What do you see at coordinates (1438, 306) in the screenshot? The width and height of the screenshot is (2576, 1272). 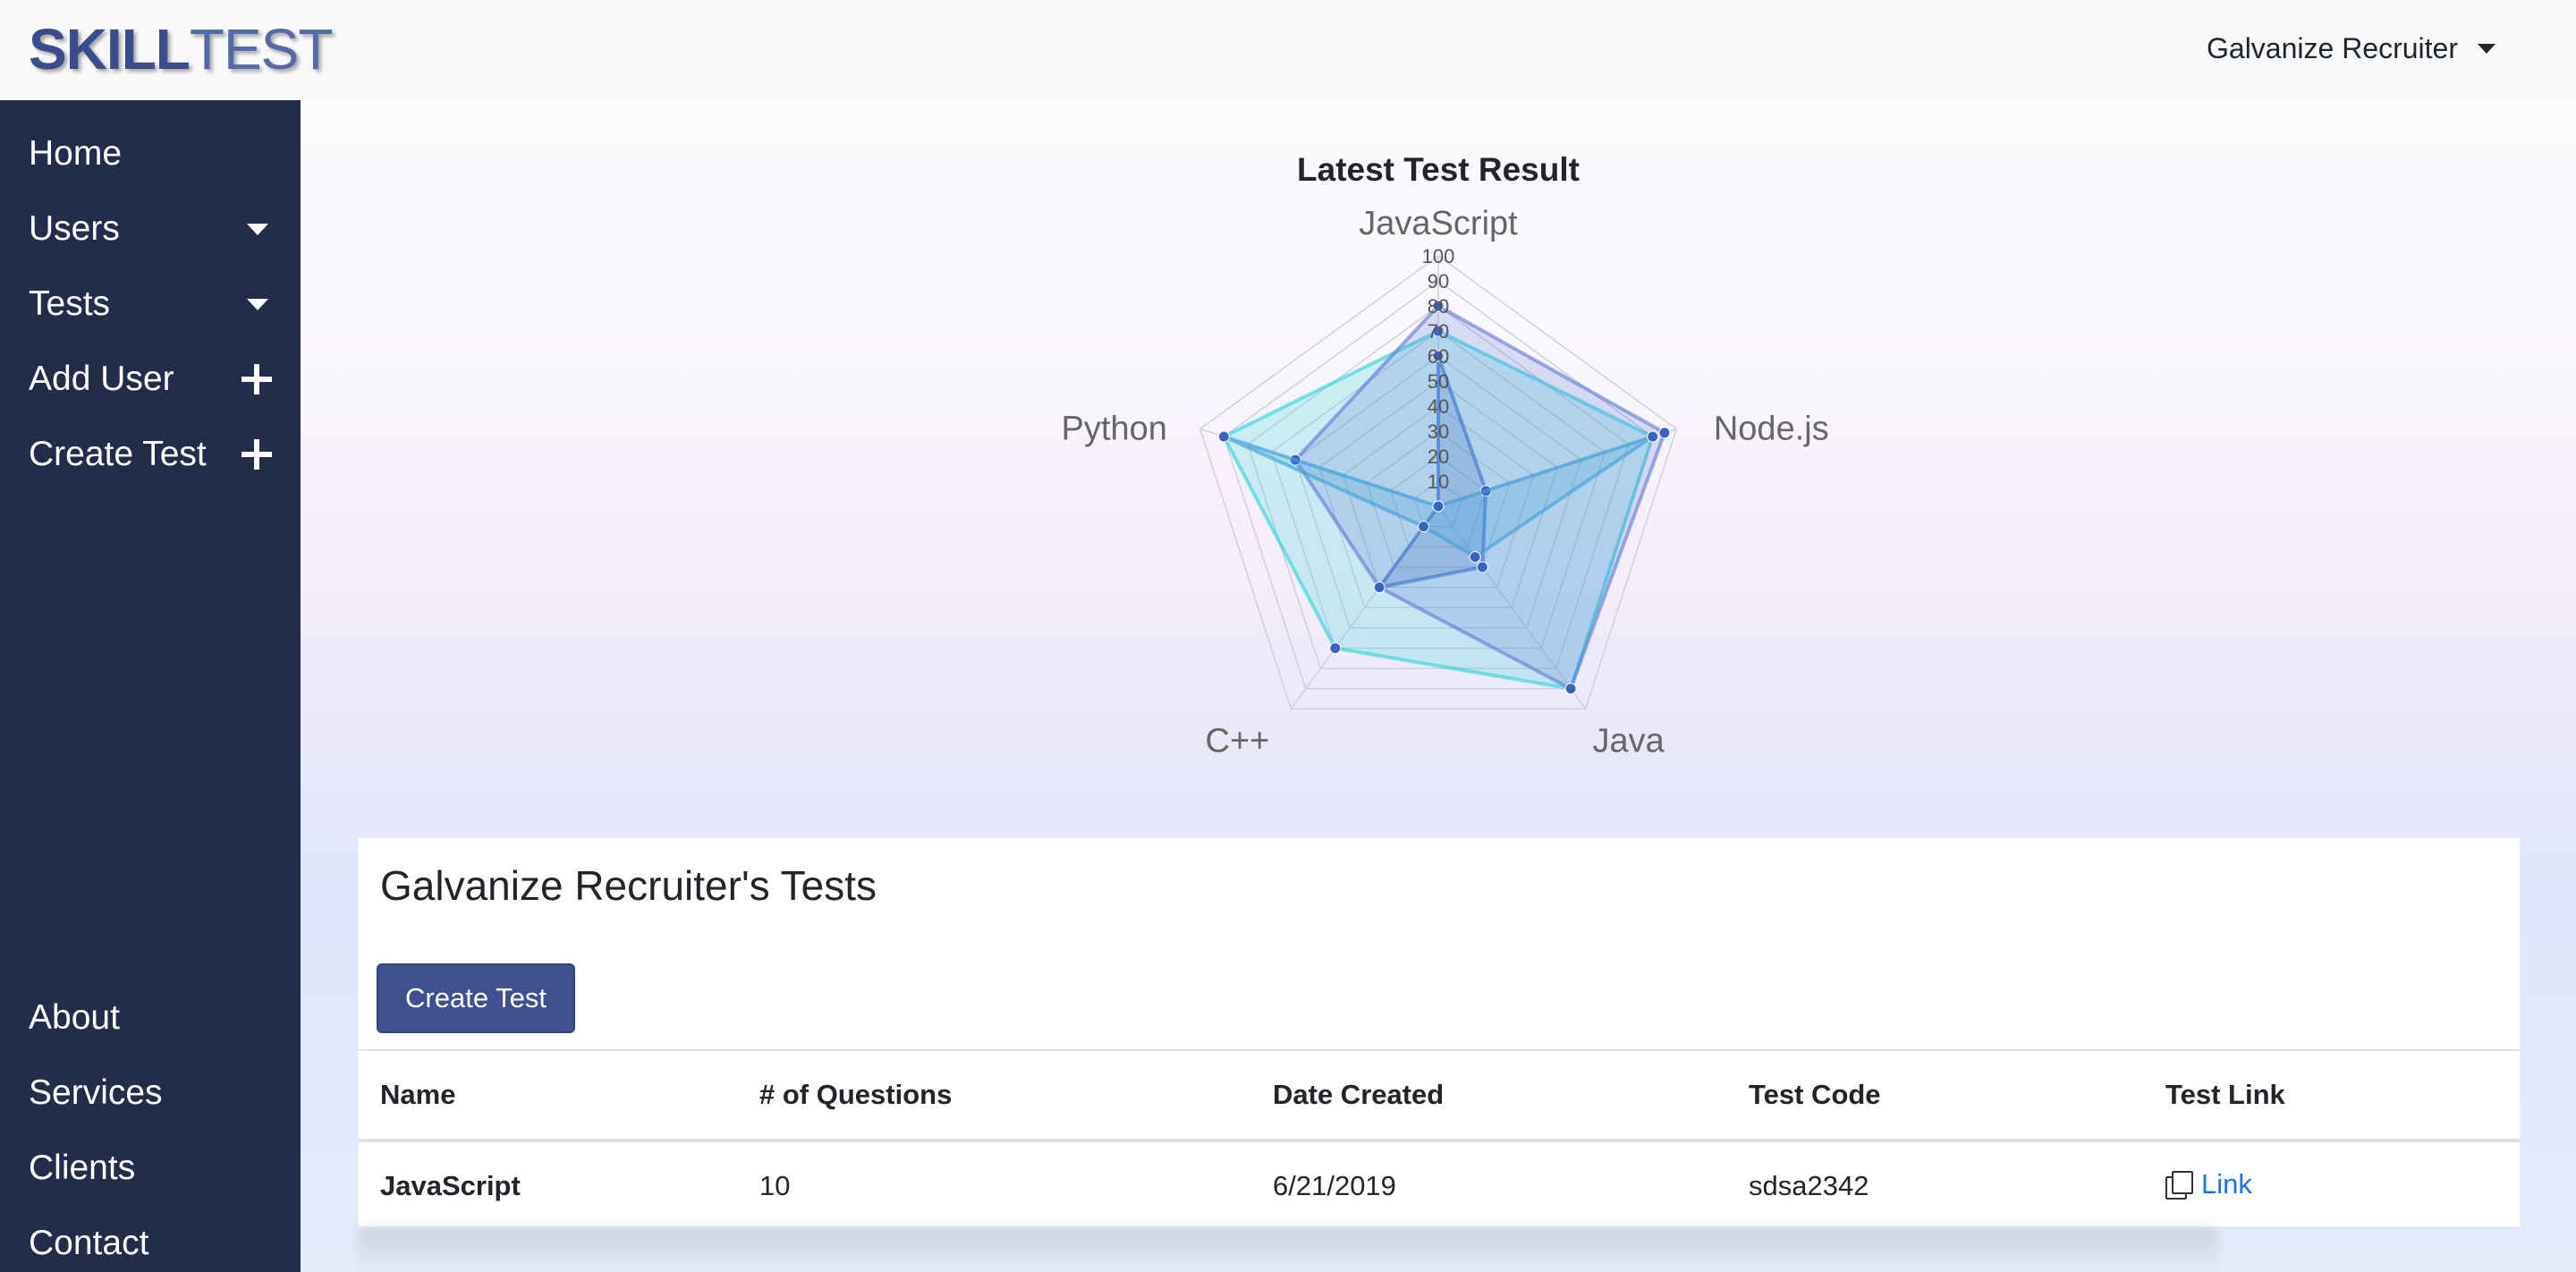 I see `radar-tick-label: 80` at bounding box center [1438, 306].